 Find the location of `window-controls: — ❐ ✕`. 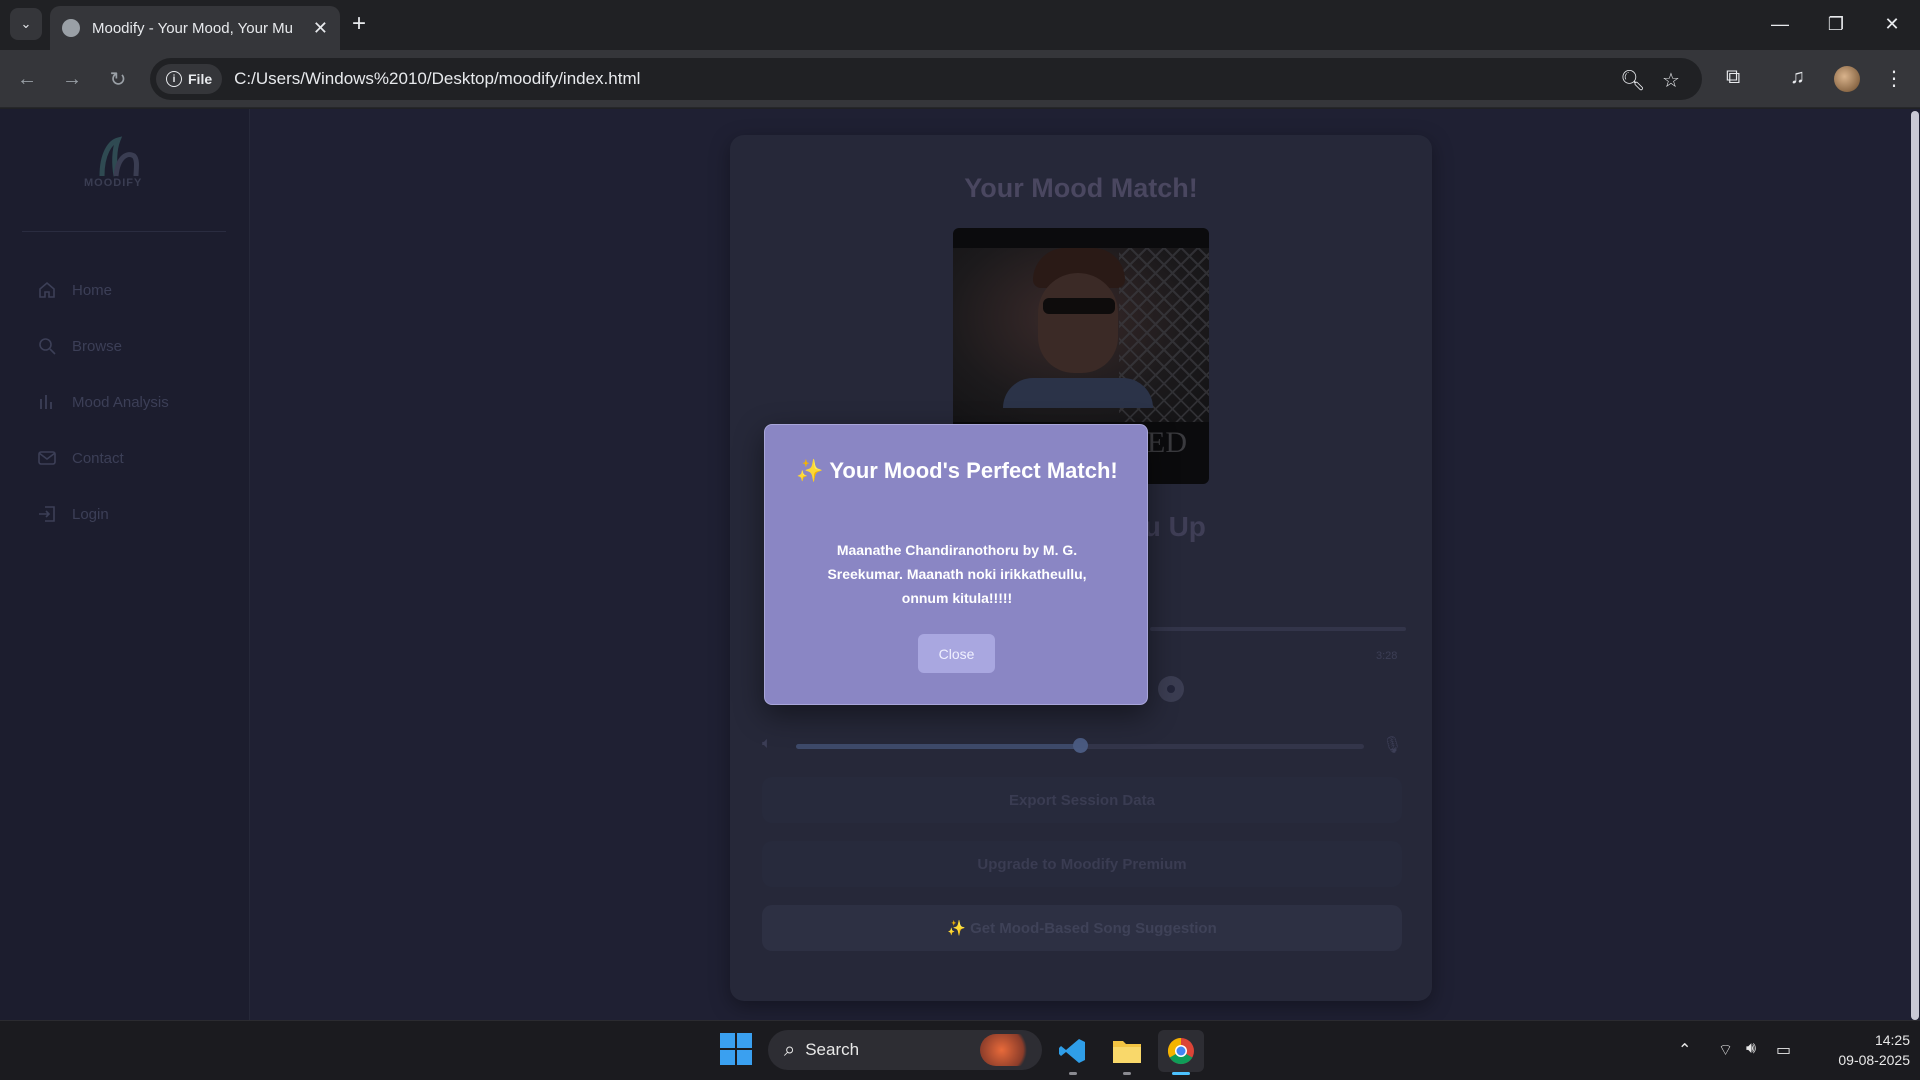

window-controls: — ❐ ✕ is located at coordinates (1836, 24).